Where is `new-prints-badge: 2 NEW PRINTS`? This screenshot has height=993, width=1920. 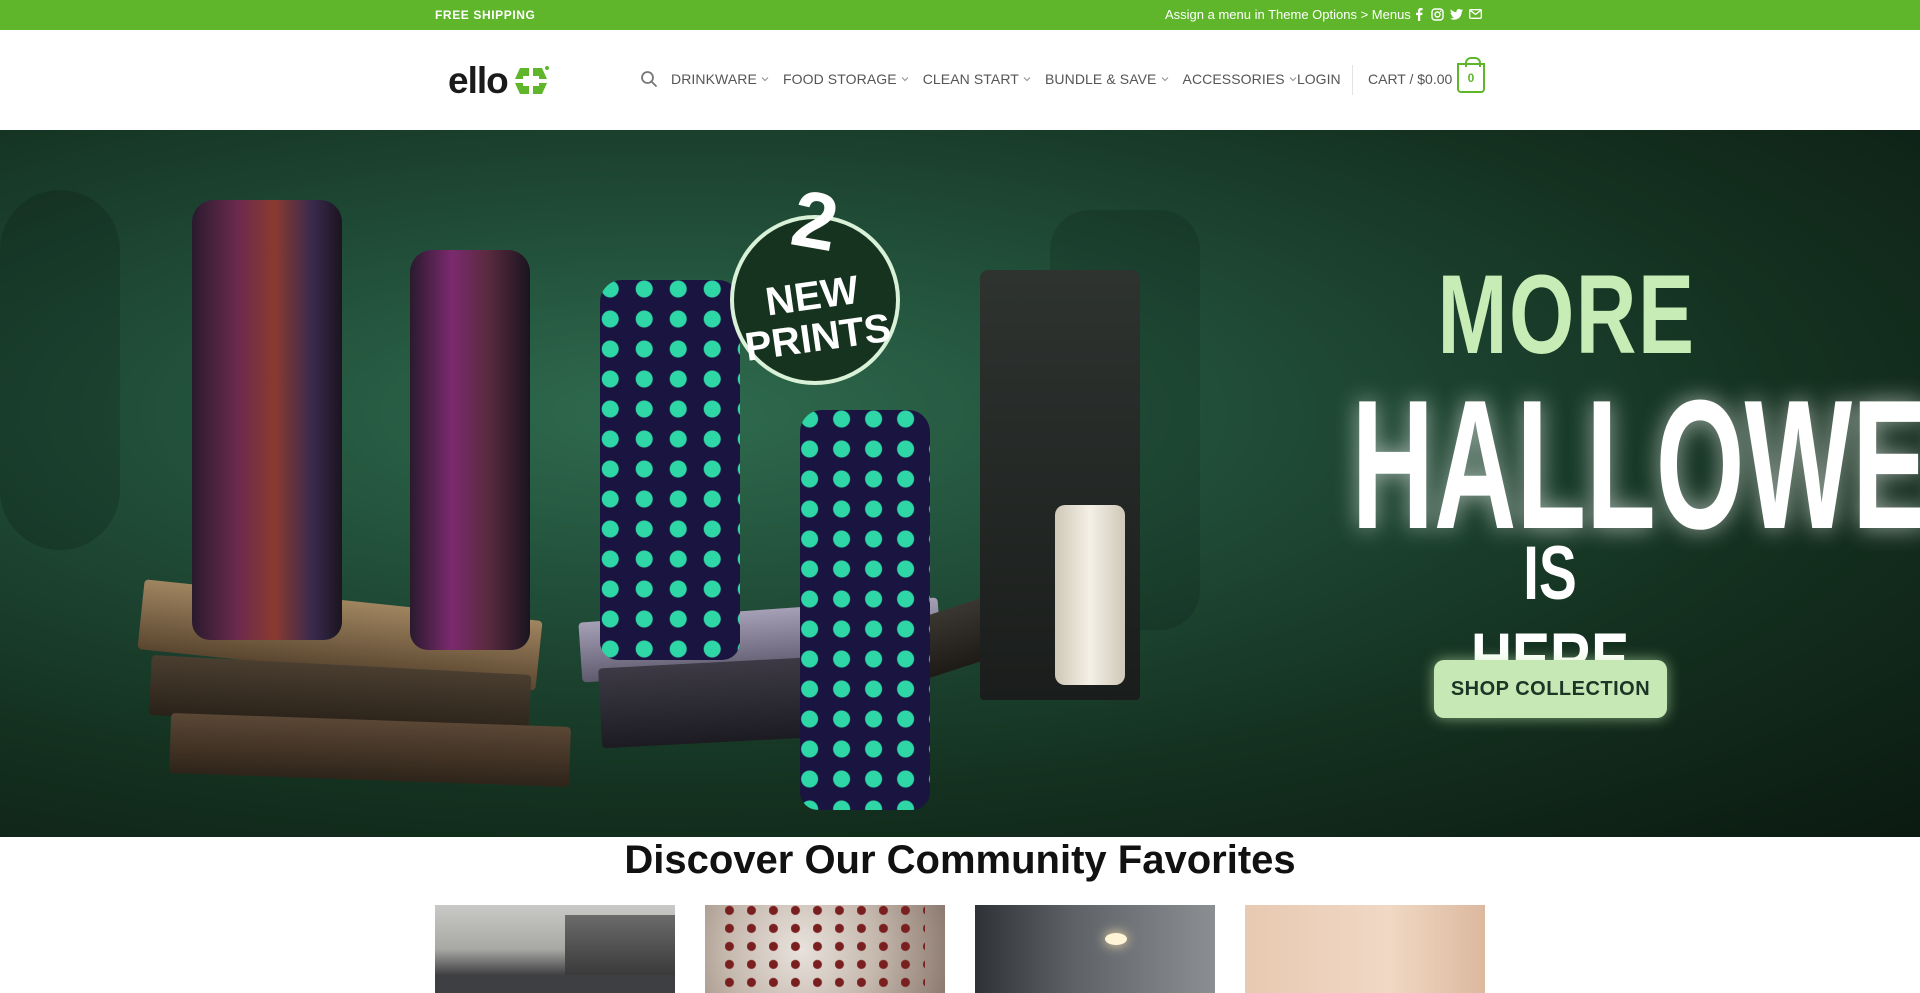
new-prints-badge: 2 NEW PRINTS is located at coordinates (815, 279).